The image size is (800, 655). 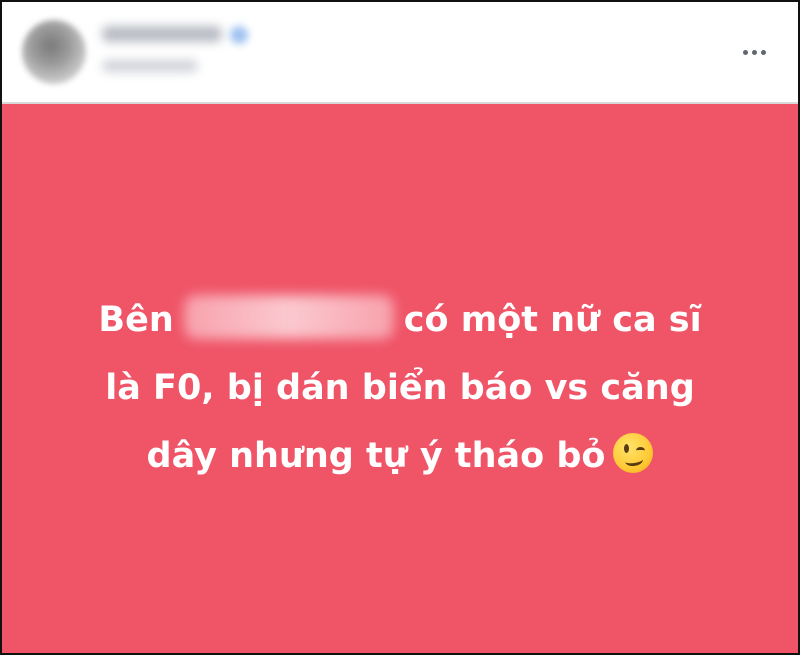 What do you see at coordinates (239, 35) in the screenshot?
I see `verified-badge-icon` at bounding box center [239, 35].